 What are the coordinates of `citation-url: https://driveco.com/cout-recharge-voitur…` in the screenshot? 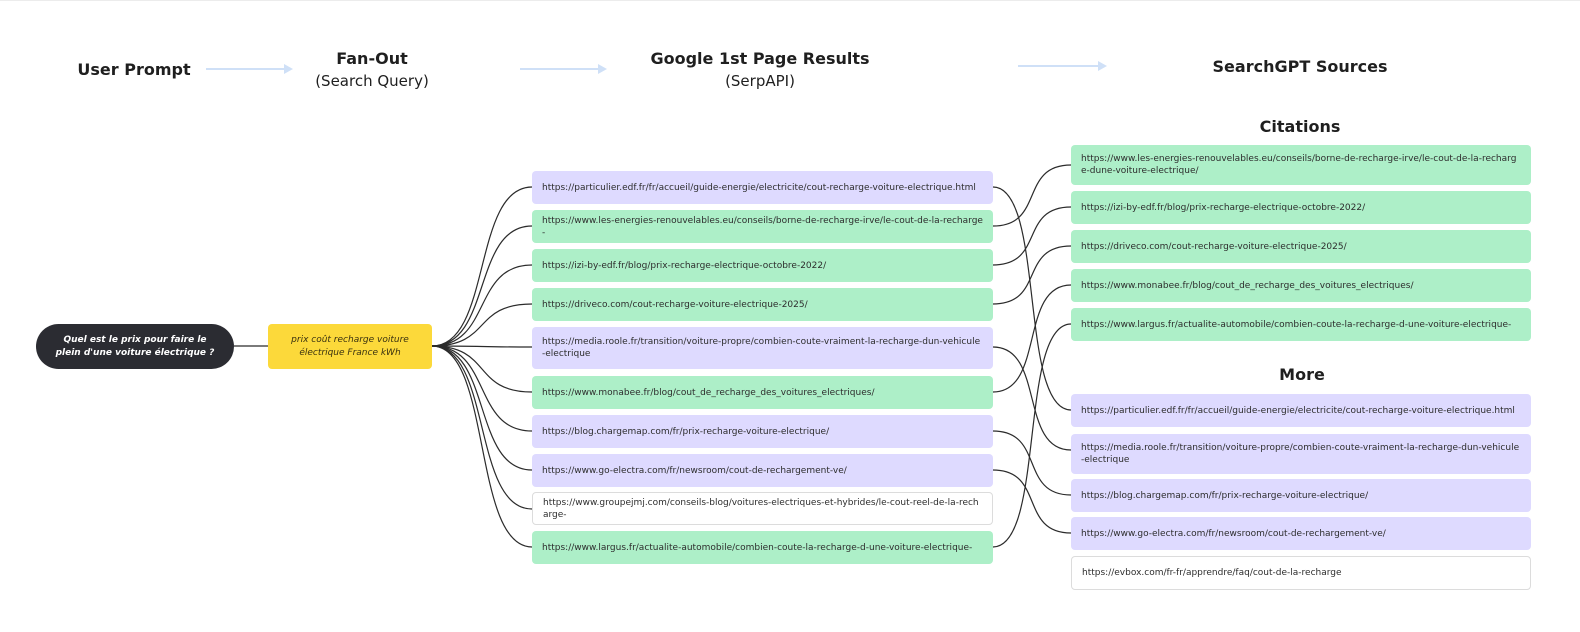 It's located at (1214, 246).